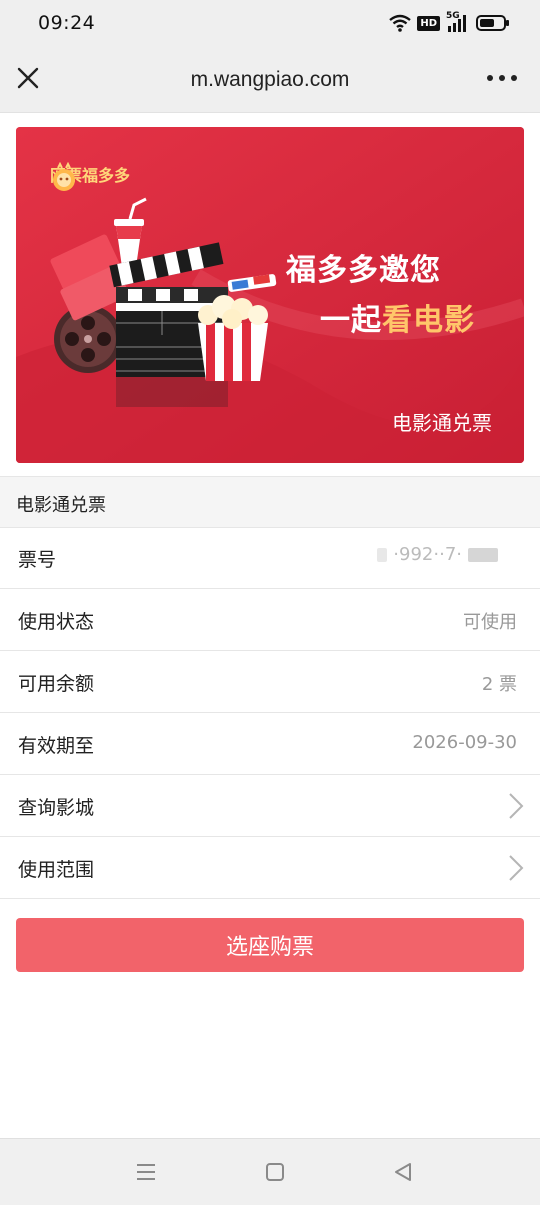  I want to click on row-value: 2026-09-30, so click(464, 742).